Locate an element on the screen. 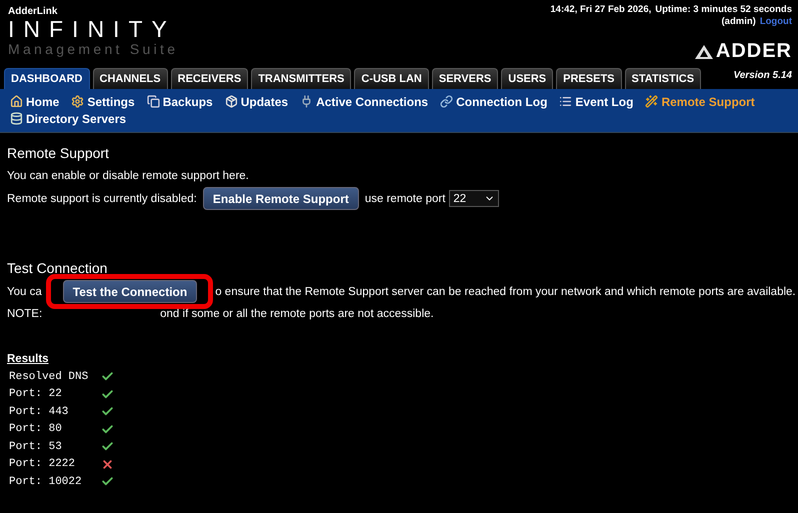 Image resolution: width=798 pixels, height=513 pixels. port-select: 22 is located at coordinates (474, 198).